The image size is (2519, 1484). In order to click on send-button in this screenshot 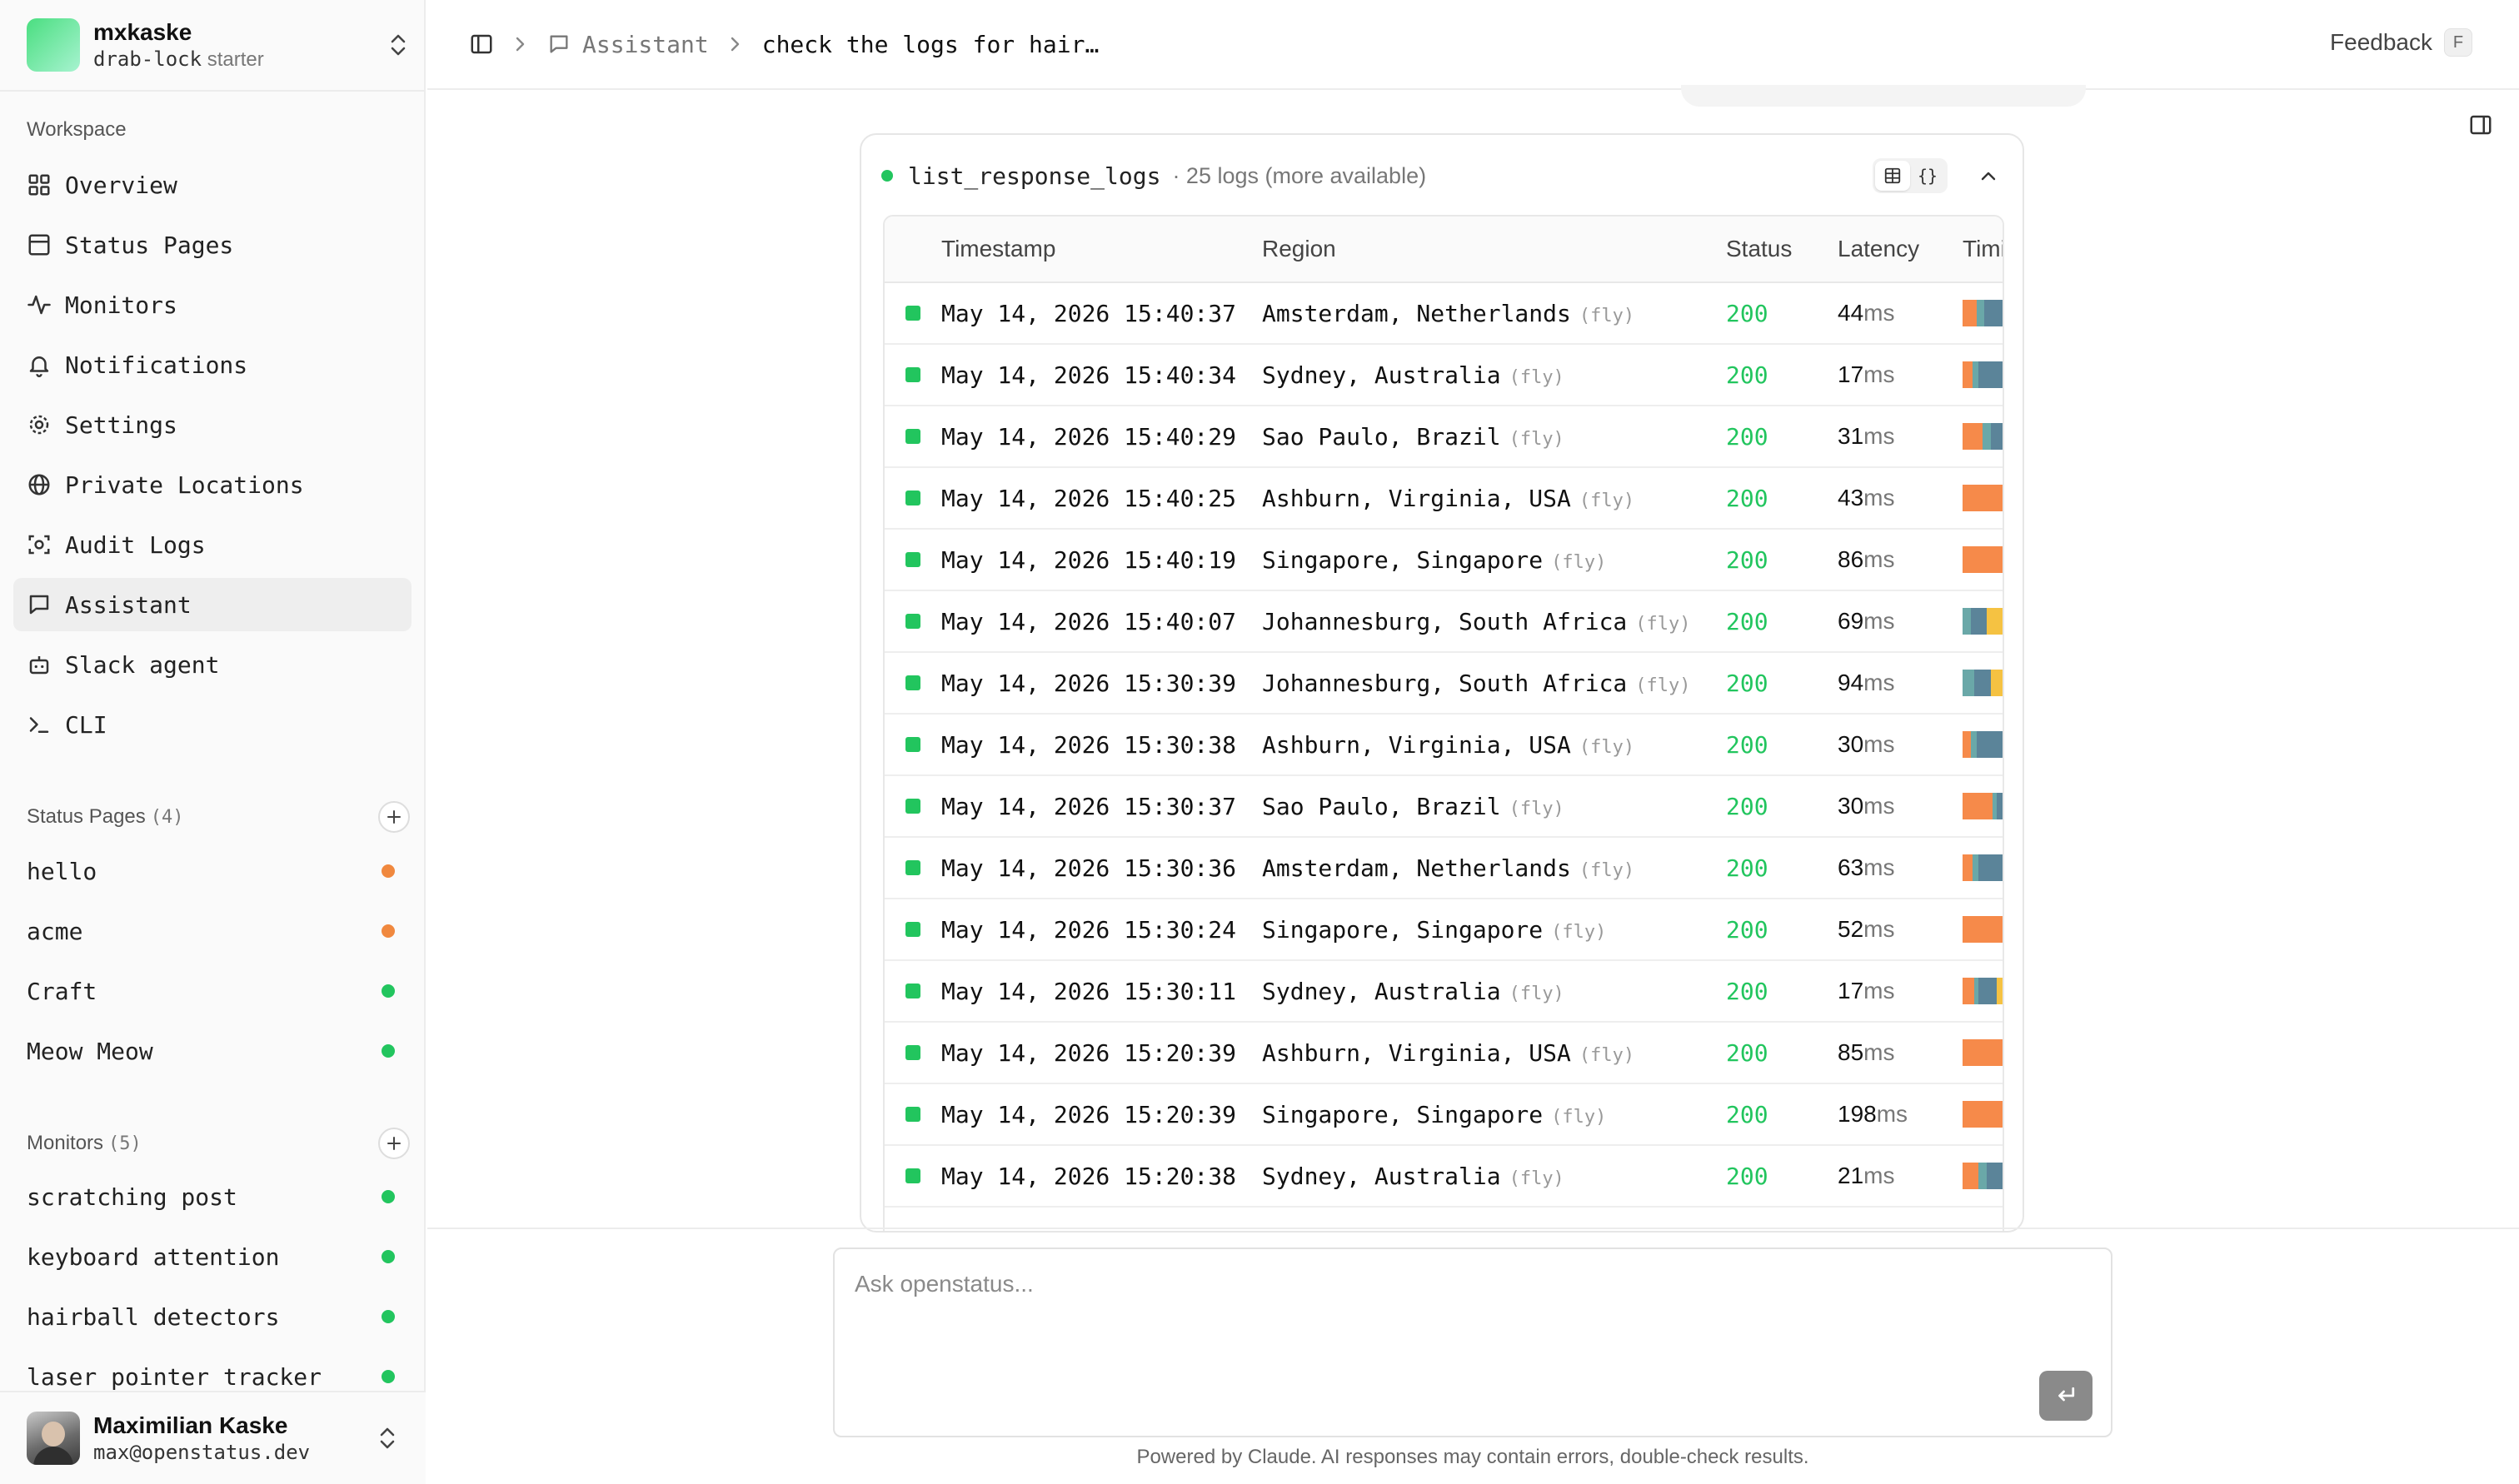, I will do `click(2066, 1396)`.